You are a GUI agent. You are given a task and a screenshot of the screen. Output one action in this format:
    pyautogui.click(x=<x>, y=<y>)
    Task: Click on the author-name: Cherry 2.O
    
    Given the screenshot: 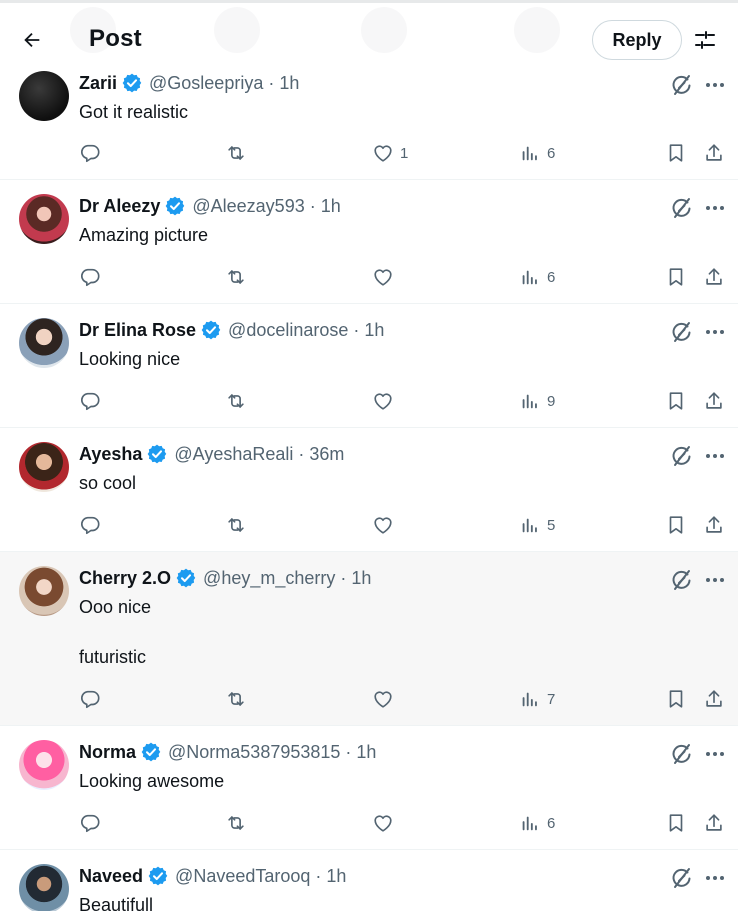 What is the action you would take?
    pyautogui.click(x=125, y=578)
    